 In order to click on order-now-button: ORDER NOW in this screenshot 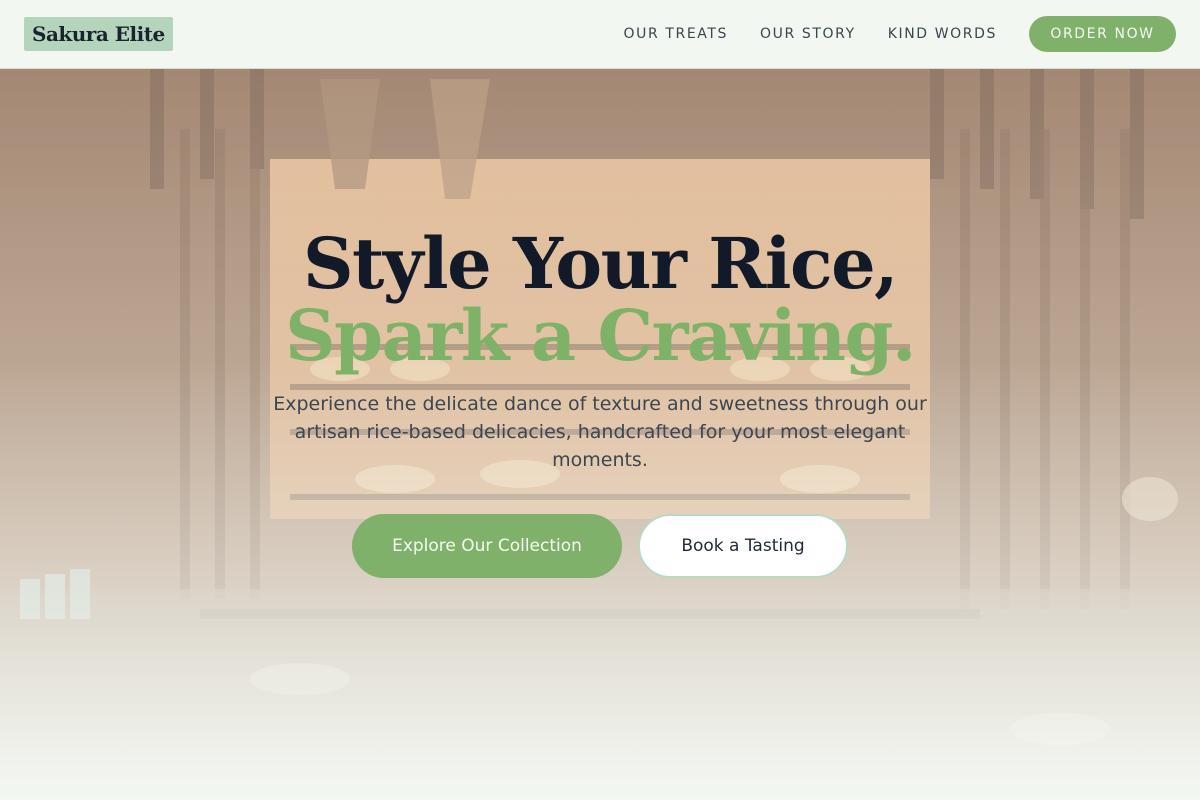, I will do `click(1102, 34)`.